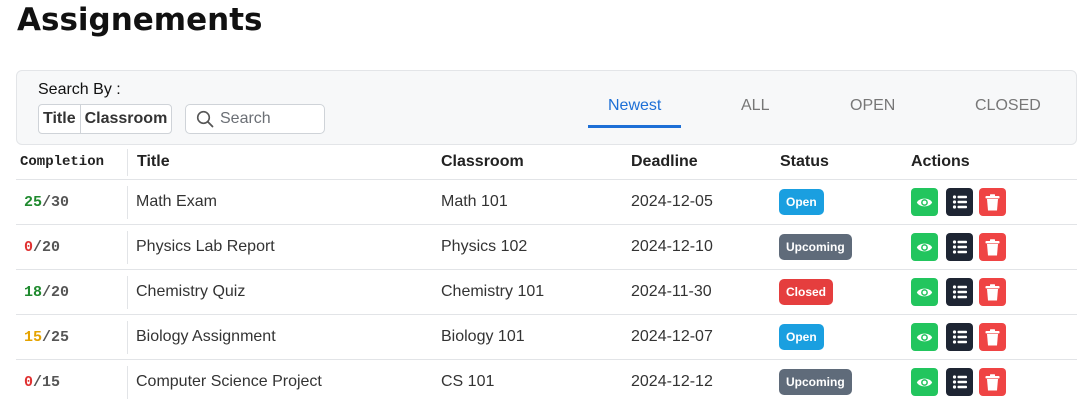  Describe the element at coordinates (1008, 106) in the screenshot. I see `tab-closed: CLOSED` at that location.